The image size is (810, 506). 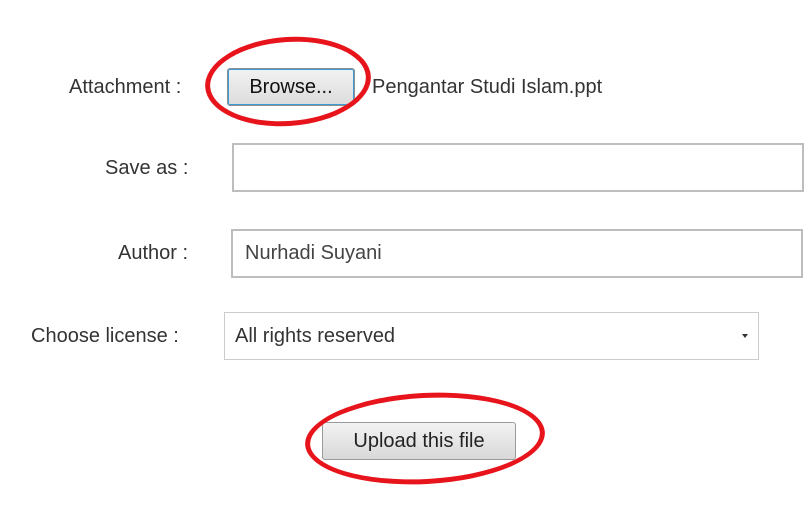 I want to click on license-select: All rights reserved, so click(x=491, y=336).